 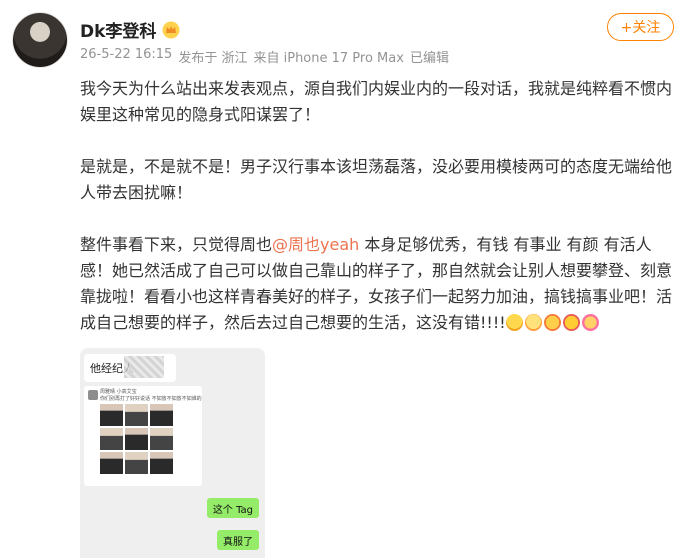 I want to click on chat-bubble-1: 这个 Tag, so click(x=232, y=508).